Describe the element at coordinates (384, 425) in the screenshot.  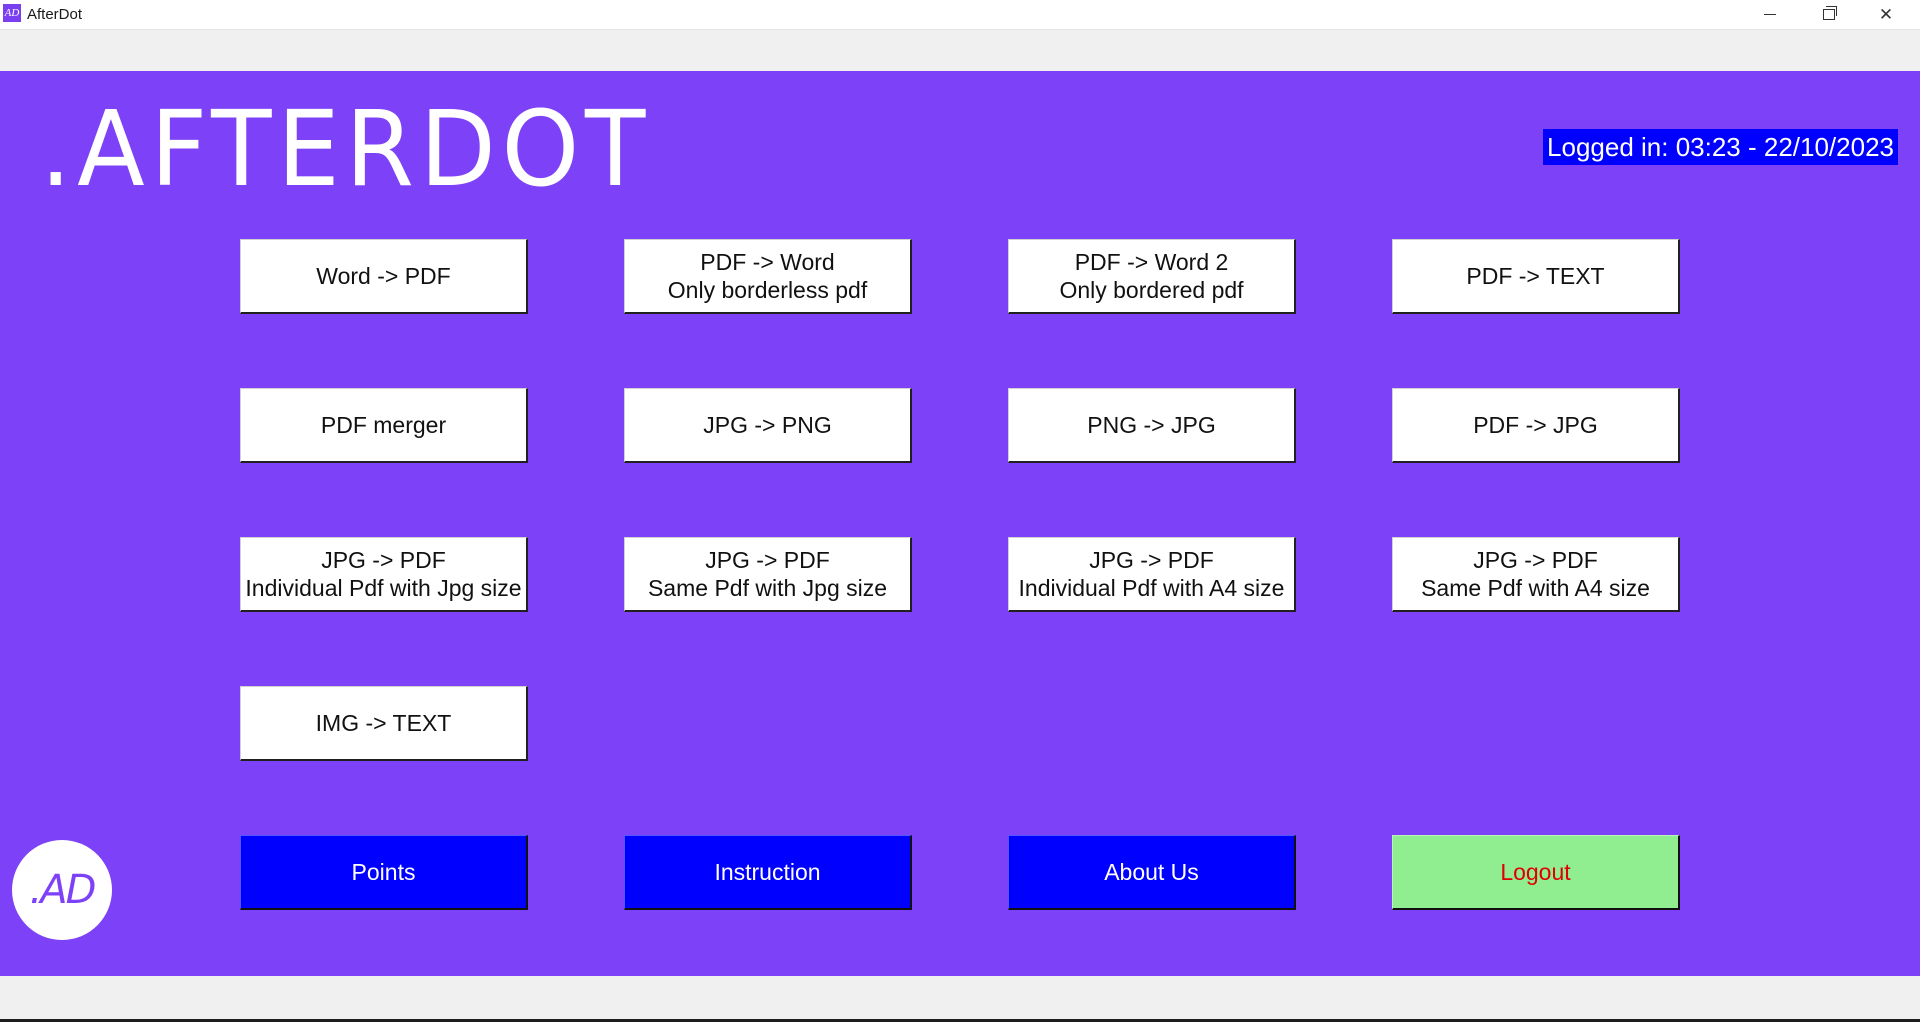
I see `pdf-merger-button: PDF merger` at that location.